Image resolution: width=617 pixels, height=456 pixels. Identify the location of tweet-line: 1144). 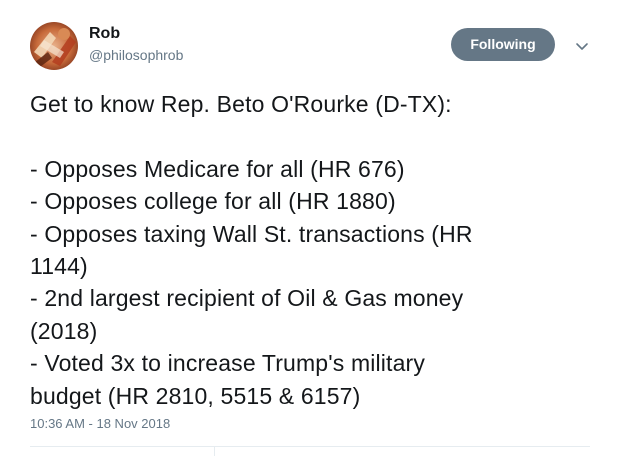
(59, 266).